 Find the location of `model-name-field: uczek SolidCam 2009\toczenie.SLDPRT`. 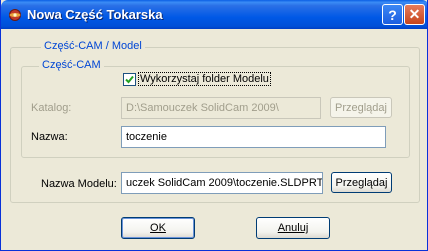

model-name-field: uczek SolidCam 2009\toczenie.SLDPRT is located at coordinates (222, 183).